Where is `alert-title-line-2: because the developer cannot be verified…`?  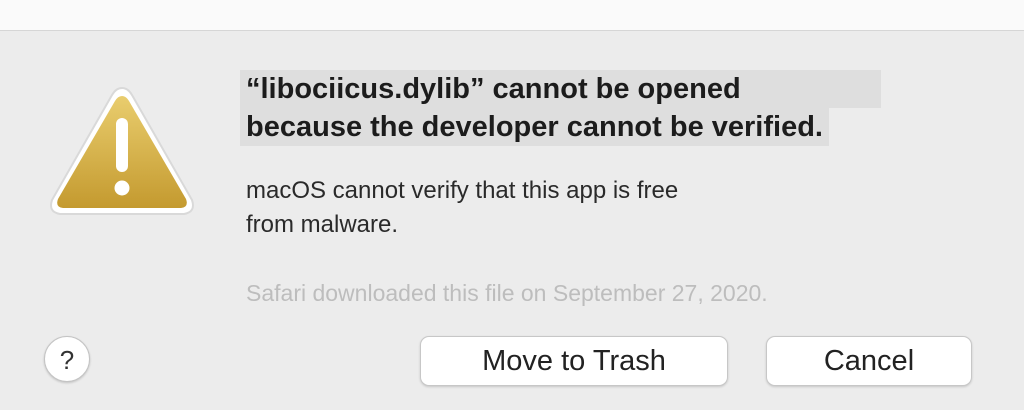
alert-title-line-2: because the developer cannot be verified… is located at coordinates (534, 127).